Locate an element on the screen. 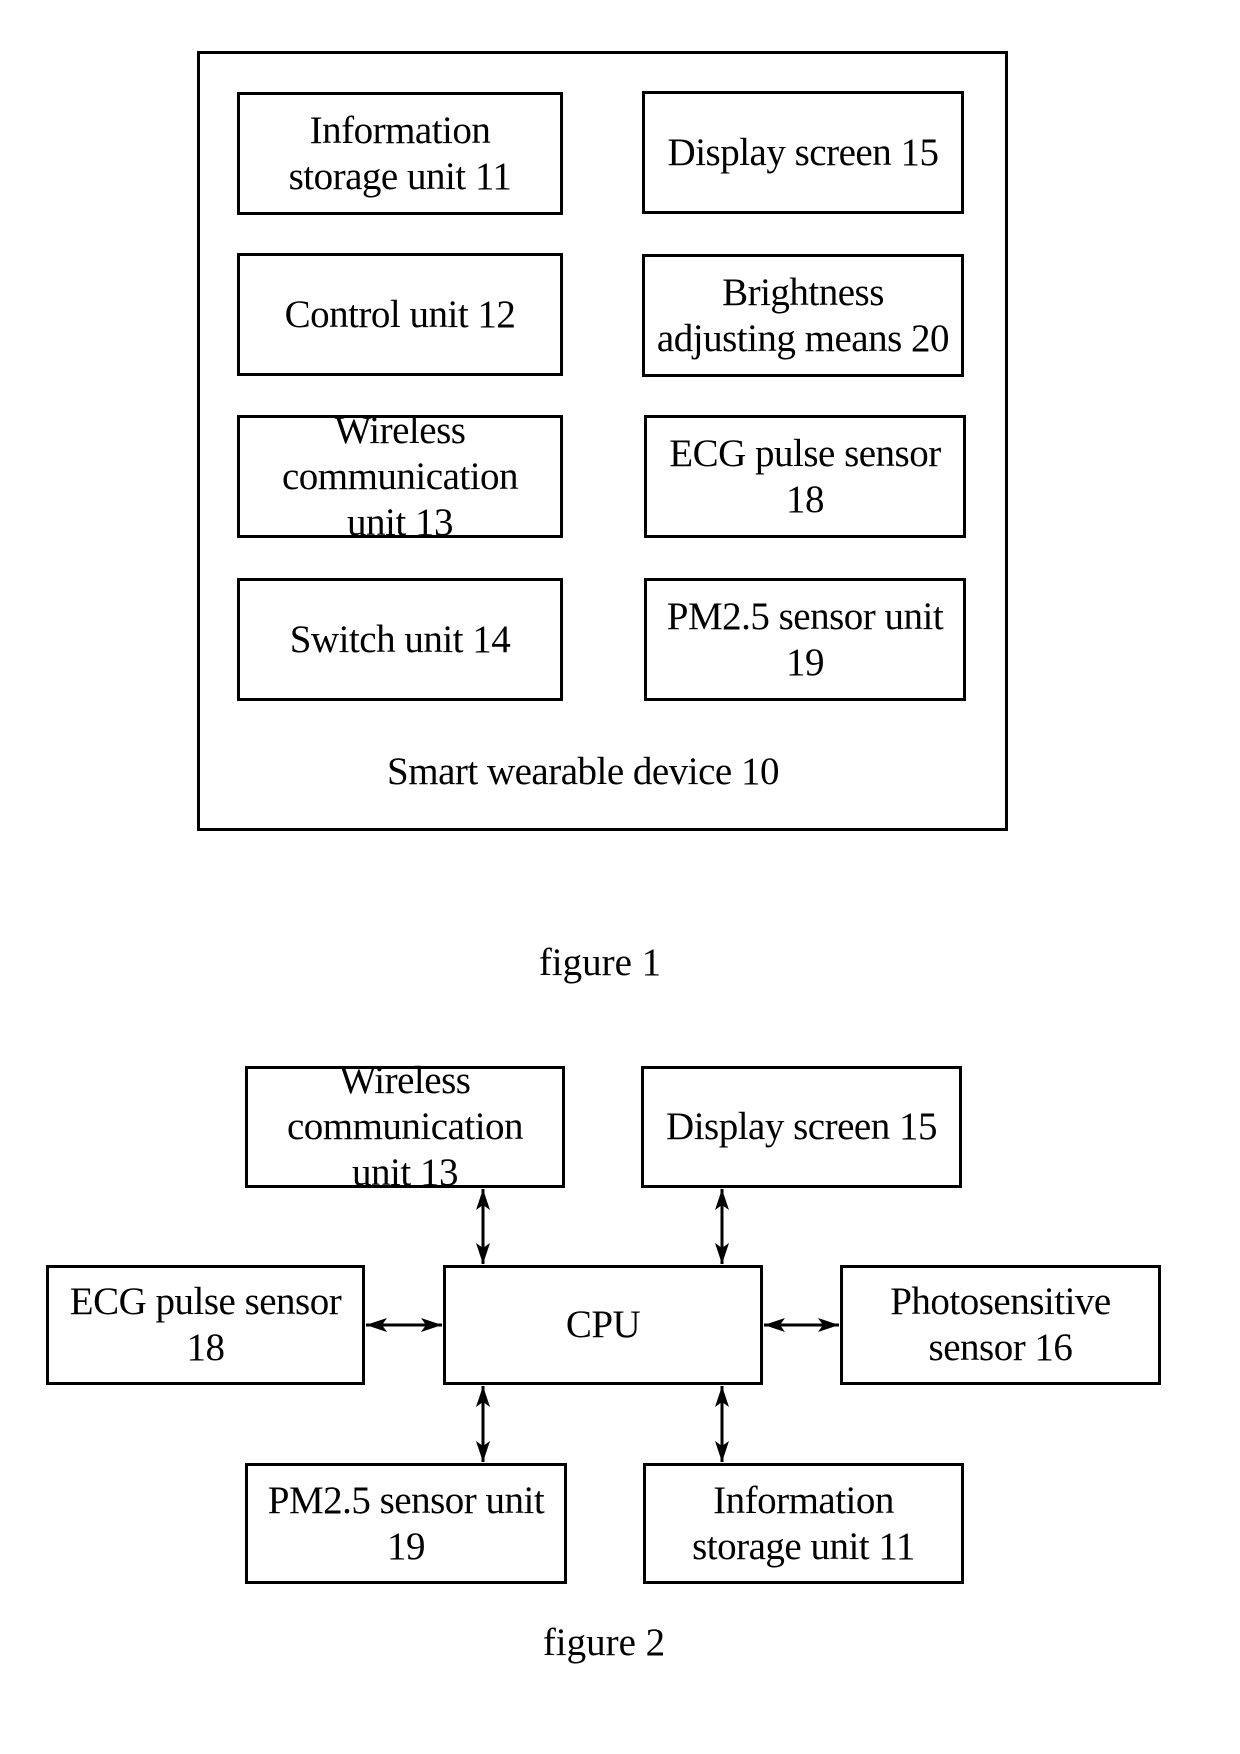 Image resolution: width=1240 pixels, height=1754 pixels. arrow-cpu-photosensitive is located at coordinates (801, 1325).